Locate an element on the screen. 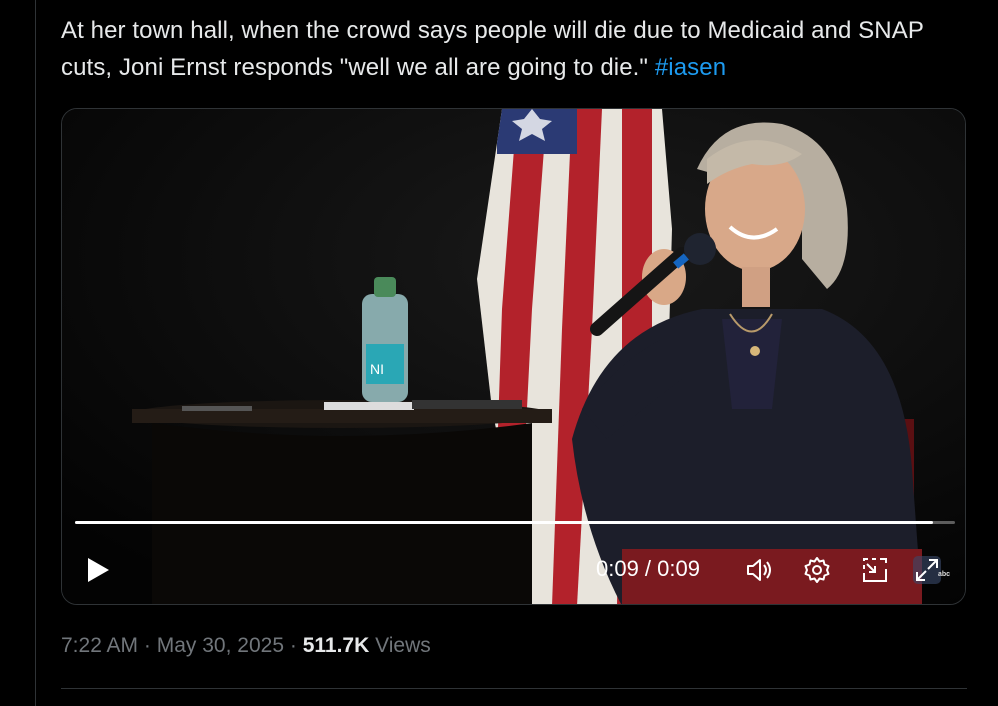 This screenshot has width=998, height=706. tweet-date: May 30, 2025 is located at coordinates (220, 645).